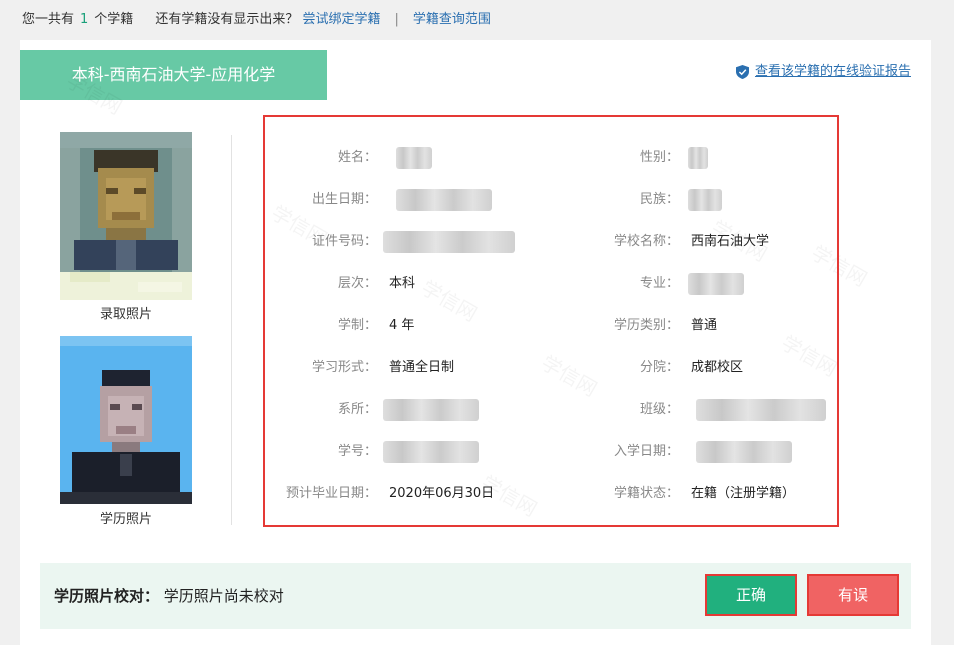 The width and height of the screenshot is (954, 645). Describe the element at coordinates (550, 410) in the screenshot. I see `info-row: 系所： 班级：` at that location.